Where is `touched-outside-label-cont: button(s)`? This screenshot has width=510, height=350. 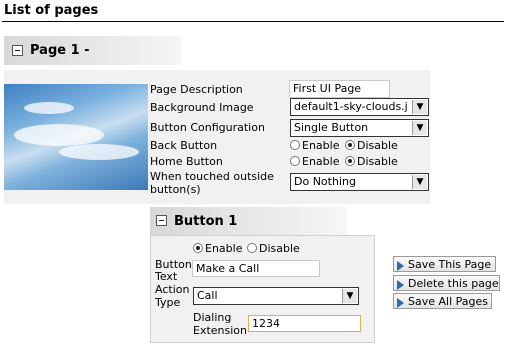
touched-outside-label-cont: button(s) is located at coordinates (175, 189).